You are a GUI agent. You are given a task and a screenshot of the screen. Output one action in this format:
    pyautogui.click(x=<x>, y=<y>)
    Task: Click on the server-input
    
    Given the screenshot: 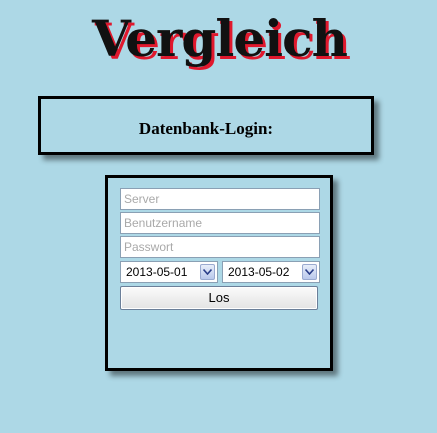 What is the action you would take?
    pyautogui.click(x=220, y=199)
    